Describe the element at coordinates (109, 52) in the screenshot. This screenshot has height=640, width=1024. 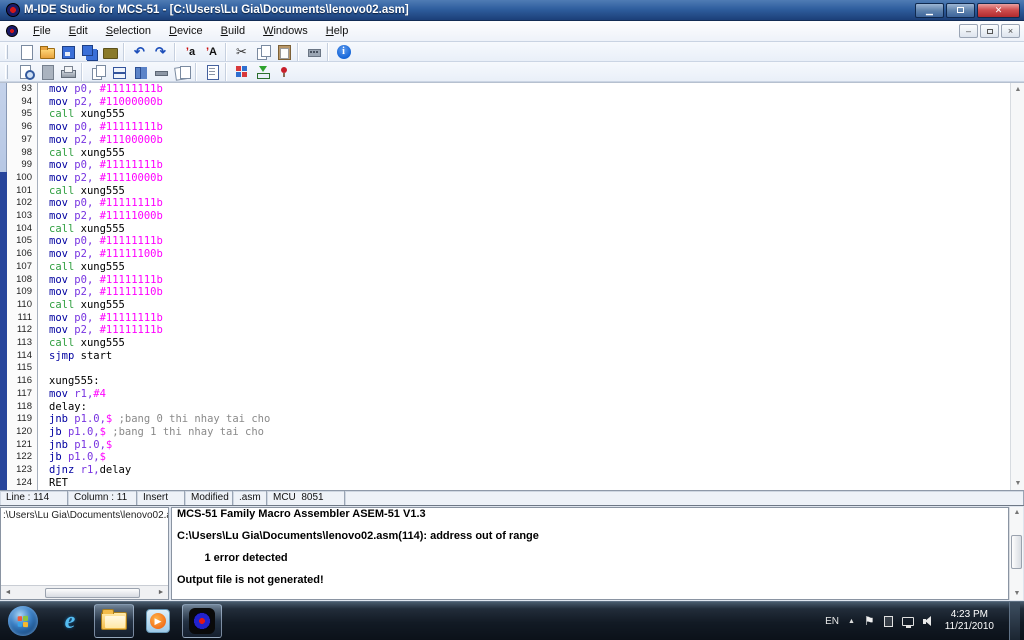
I see `close-file-button` at that location.